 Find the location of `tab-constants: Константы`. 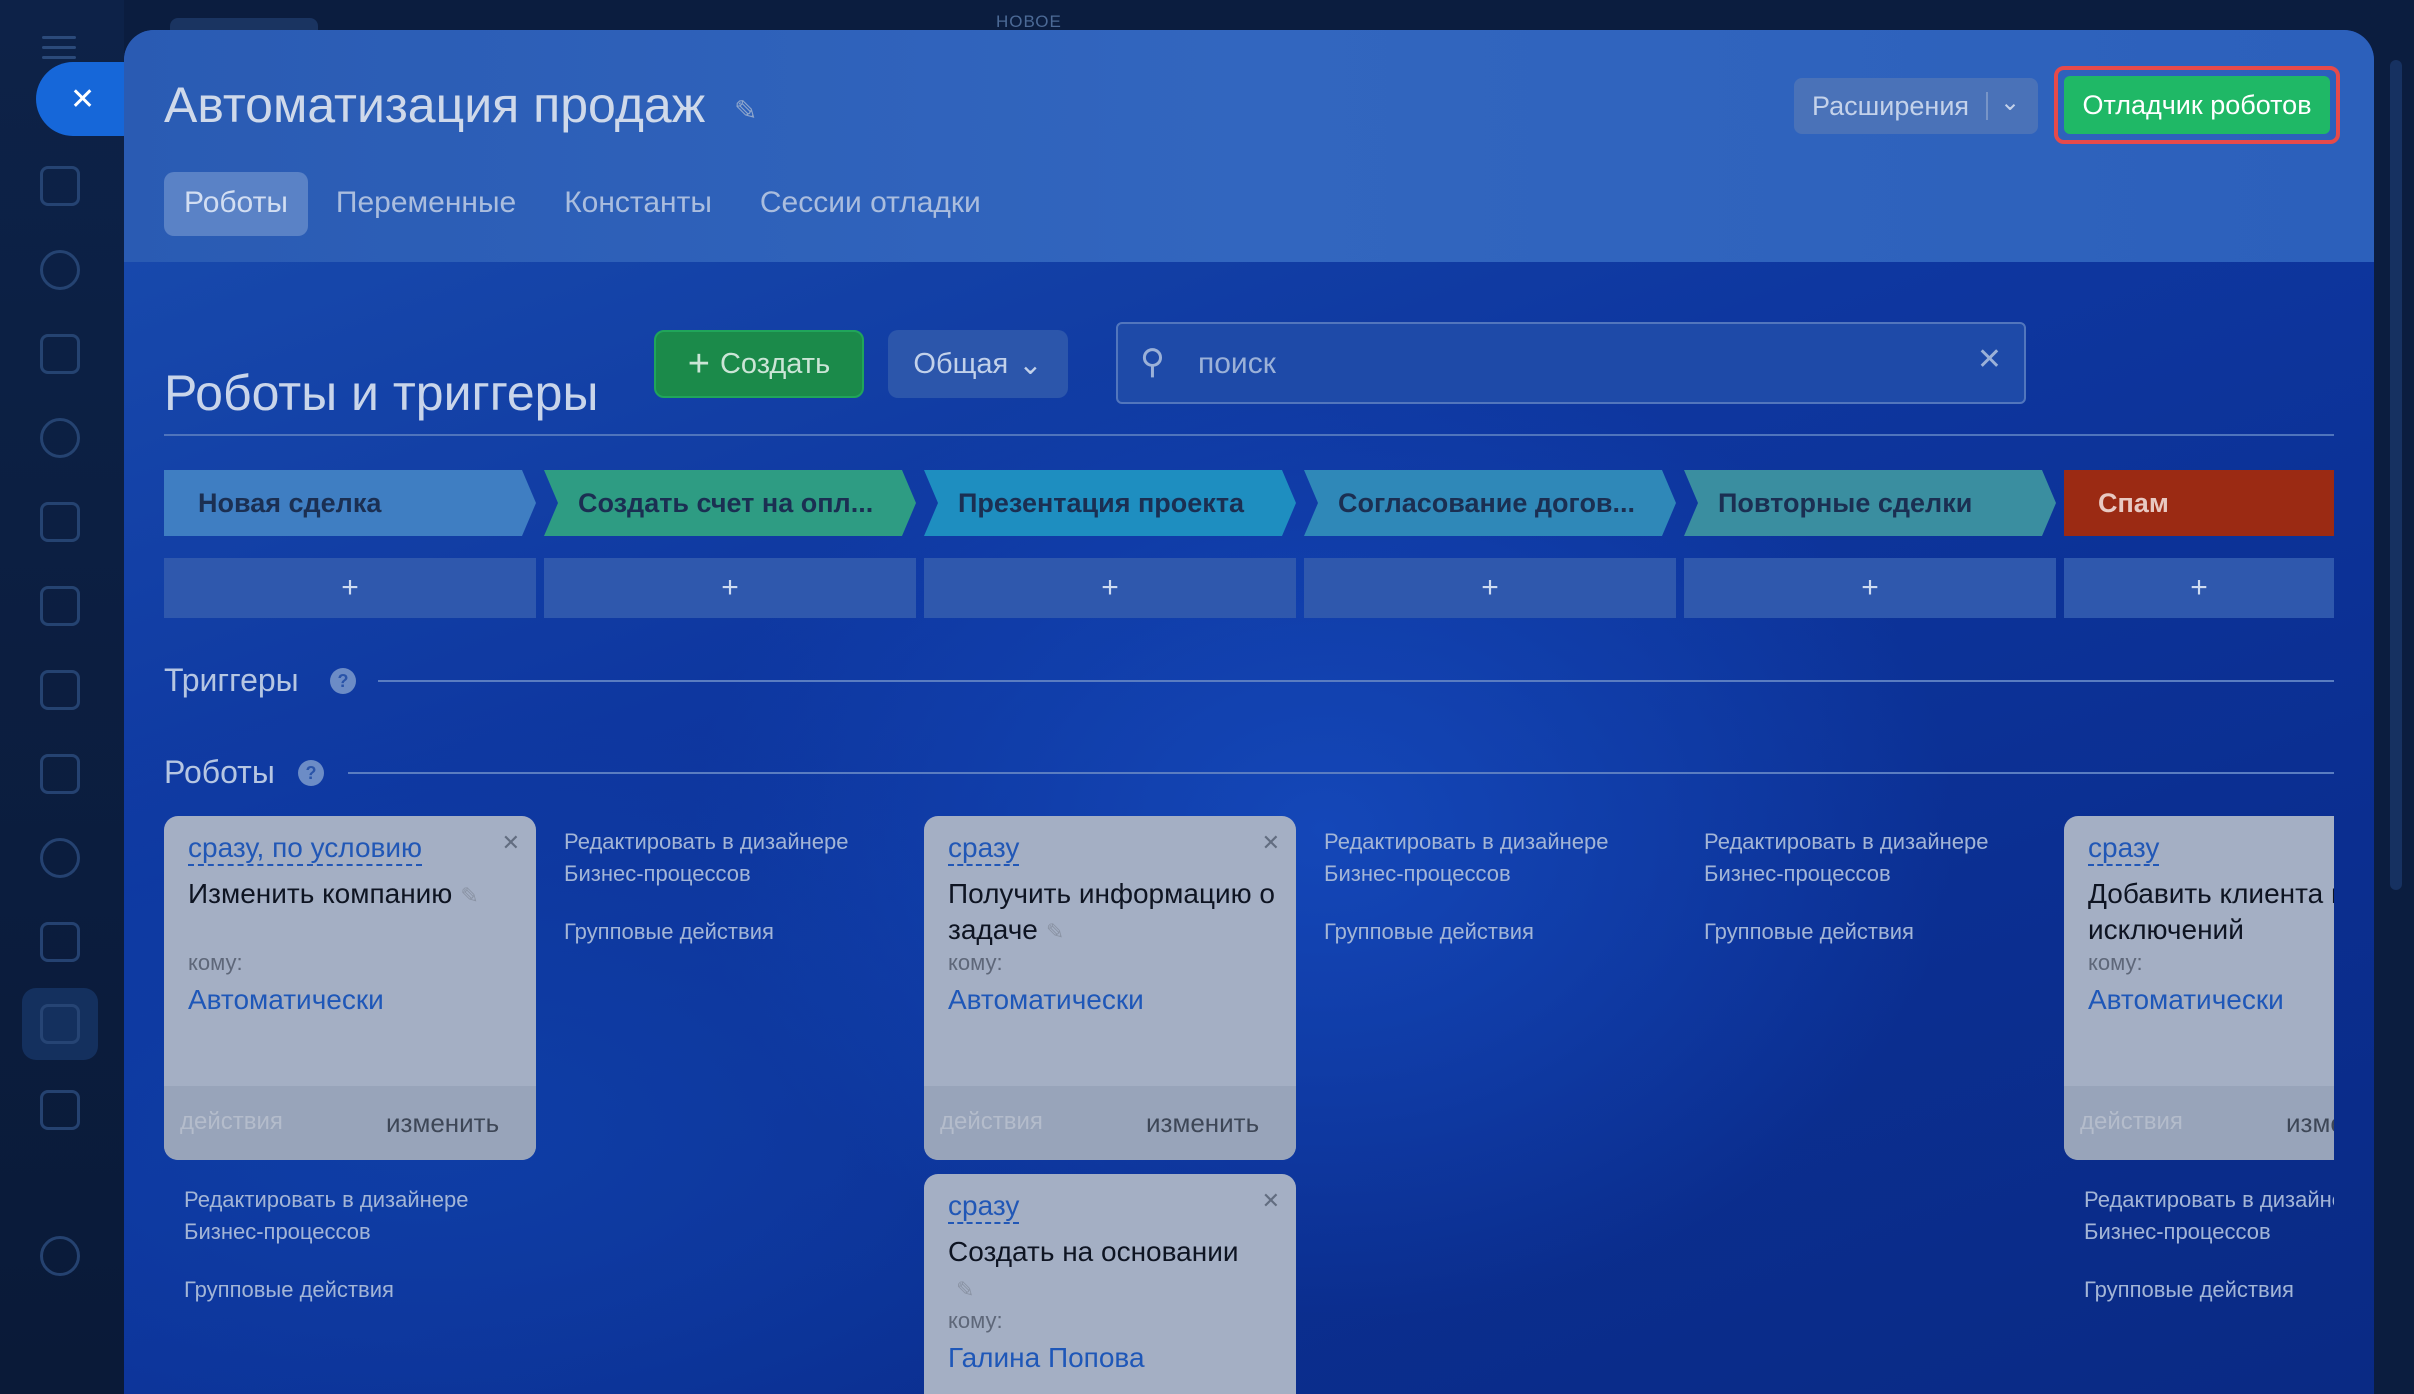

tab-constants: Константы is located at coordinates (638, 204).